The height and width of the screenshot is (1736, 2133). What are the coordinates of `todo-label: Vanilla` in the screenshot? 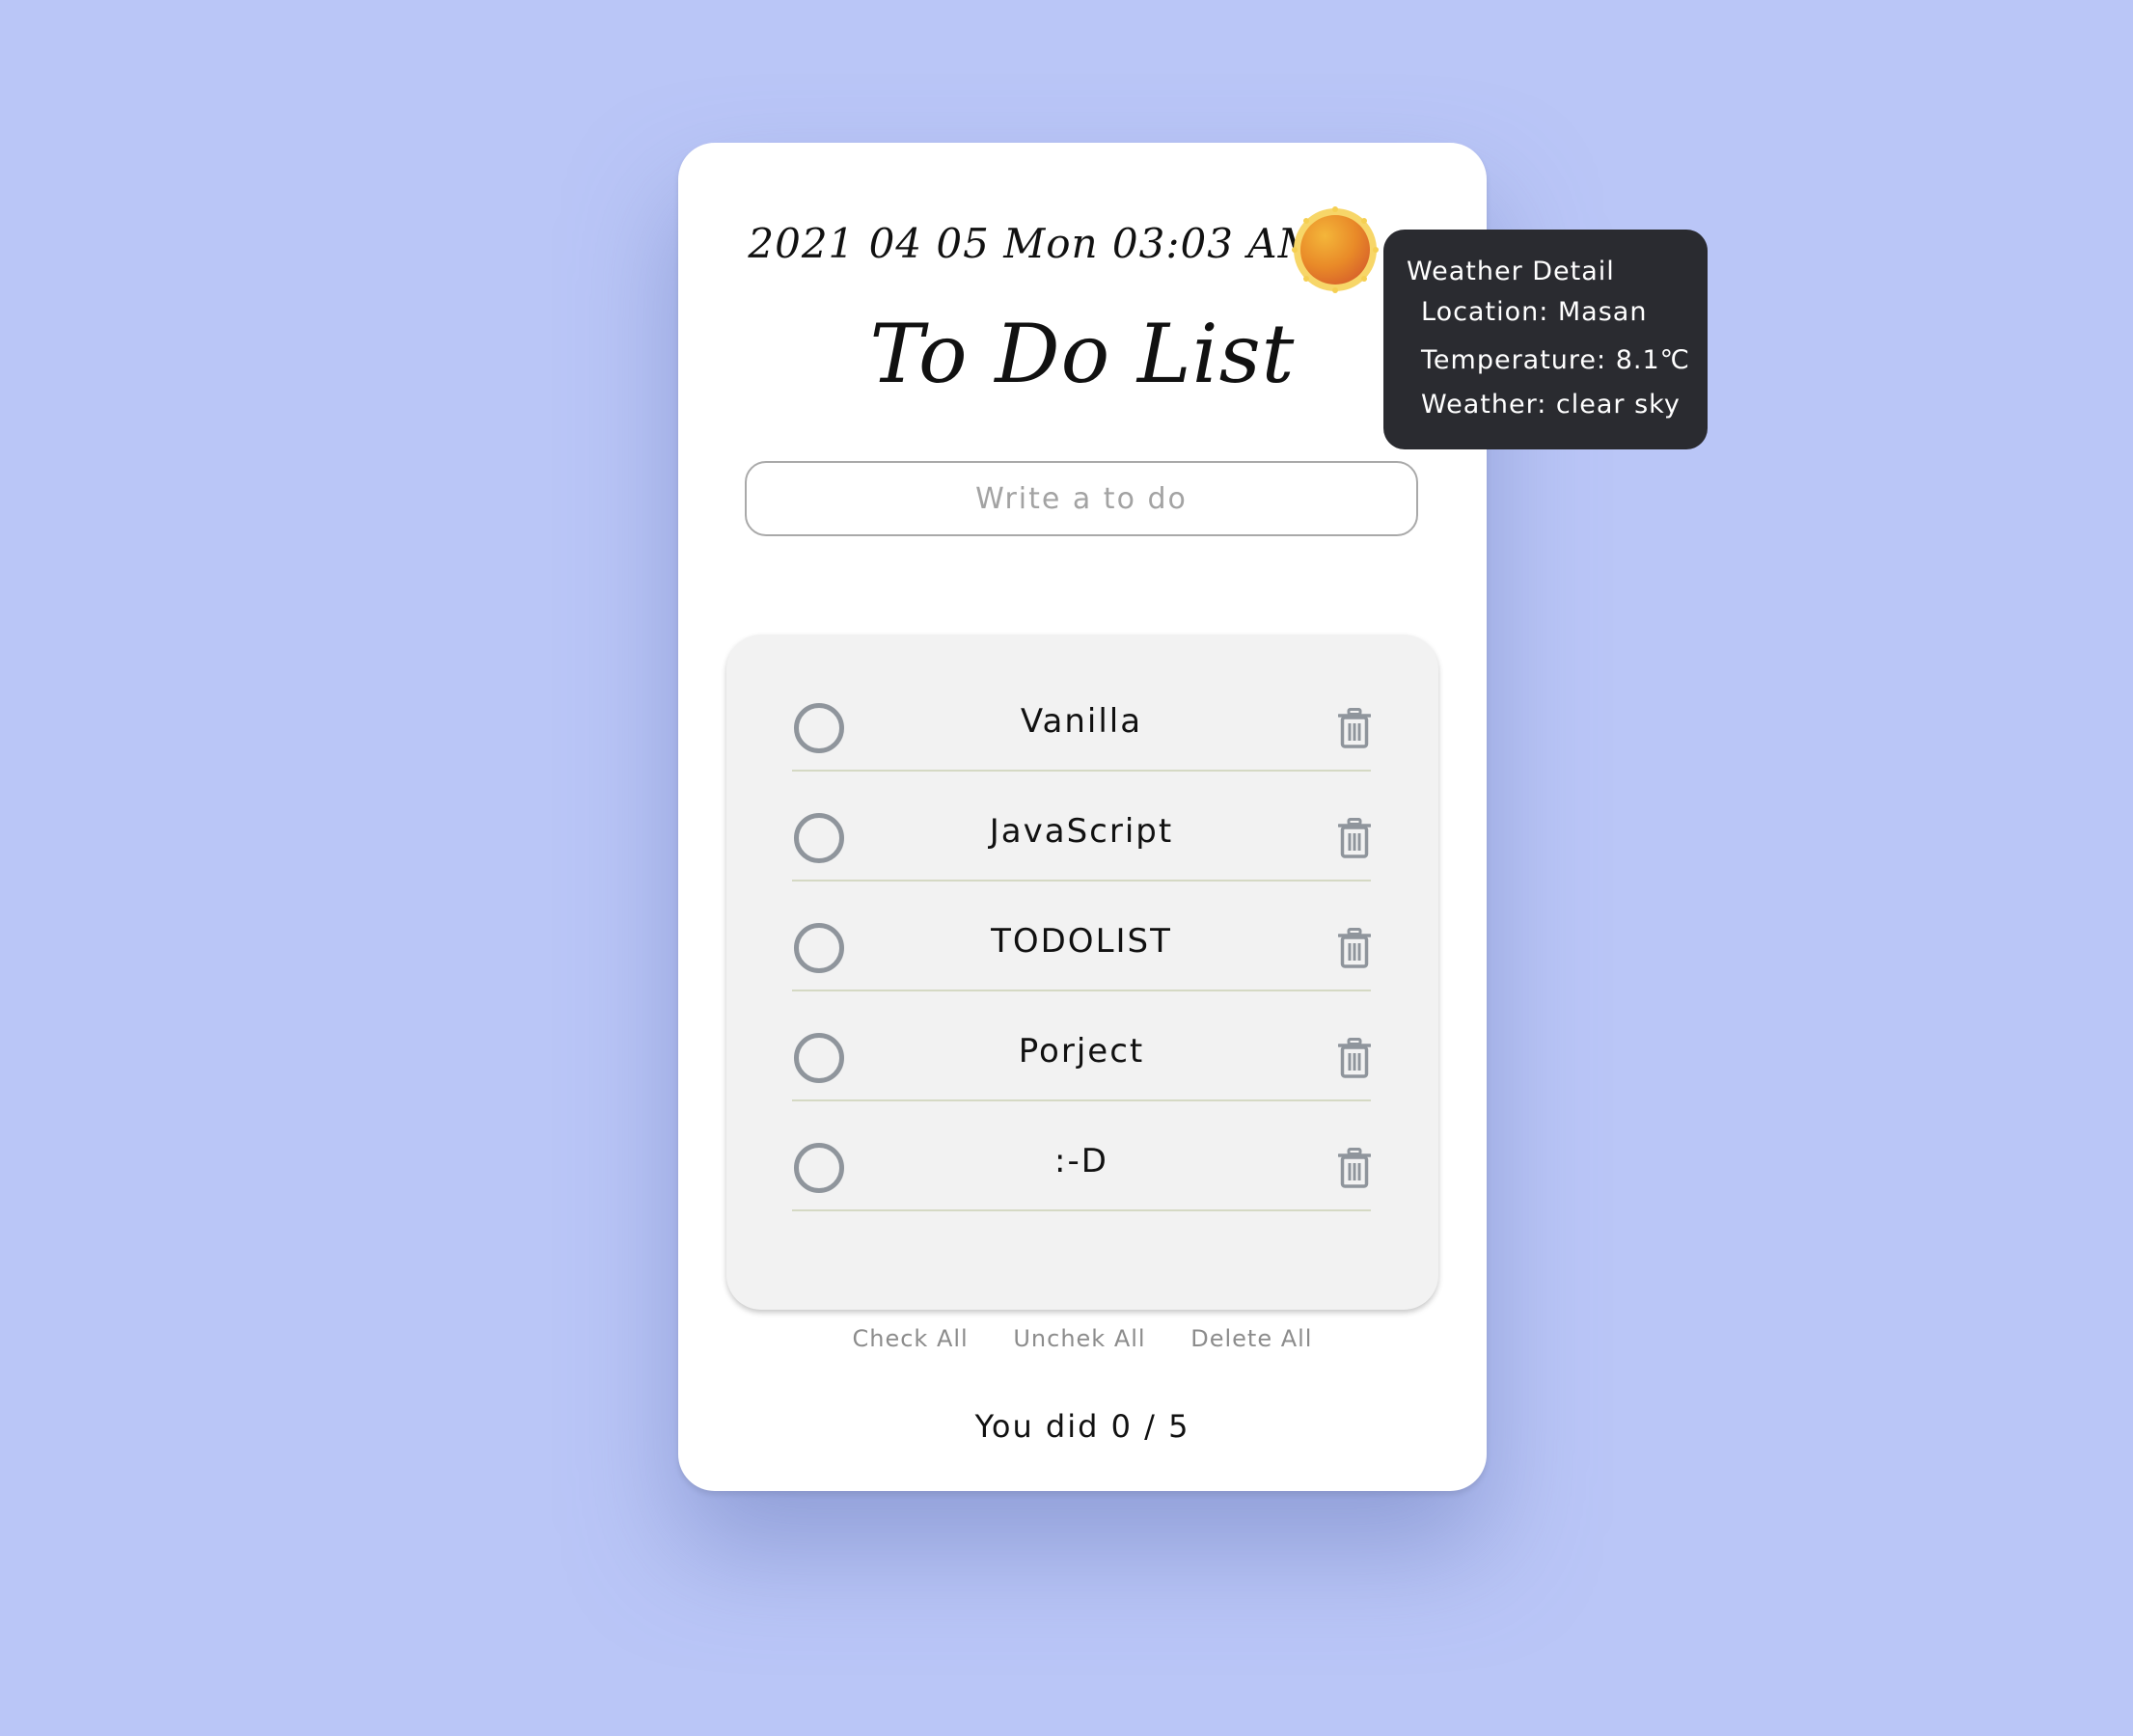 It's located at (1081, 721).